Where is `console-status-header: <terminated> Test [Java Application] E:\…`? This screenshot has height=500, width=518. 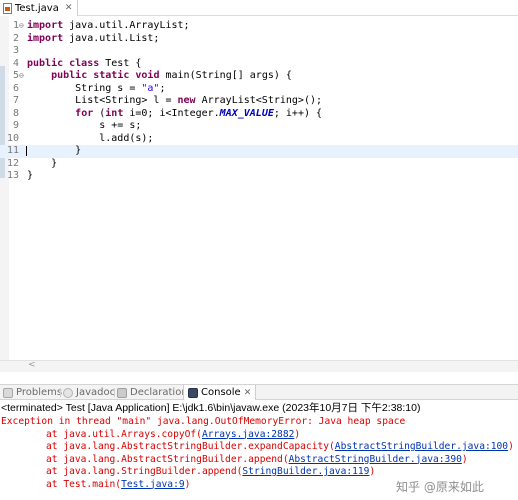 console-status-header: <terminated> Test [Java Application] E:\… is located at coordinates (211, 408).